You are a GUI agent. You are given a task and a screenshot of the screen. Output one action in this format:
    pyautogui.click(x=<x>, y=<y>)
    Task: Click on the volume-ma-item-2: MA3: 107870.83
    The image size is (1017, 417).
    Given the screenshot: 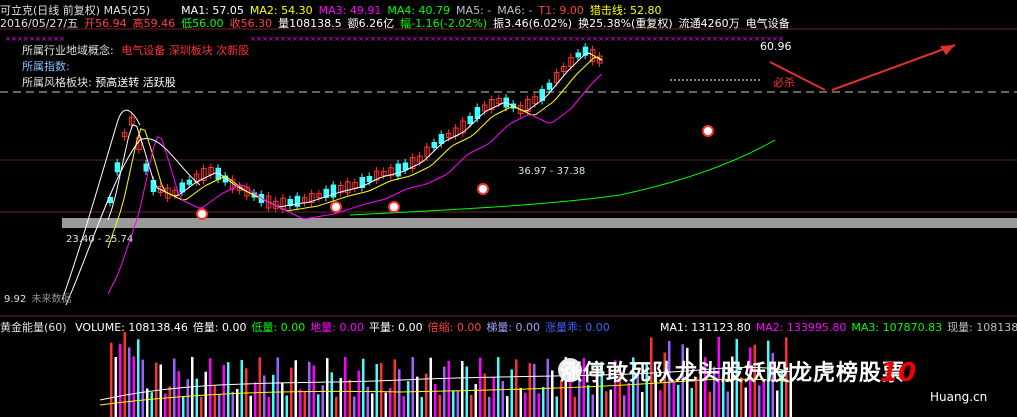 What is the action you would take?
    pyautogui.click(x=897, y=327)
    